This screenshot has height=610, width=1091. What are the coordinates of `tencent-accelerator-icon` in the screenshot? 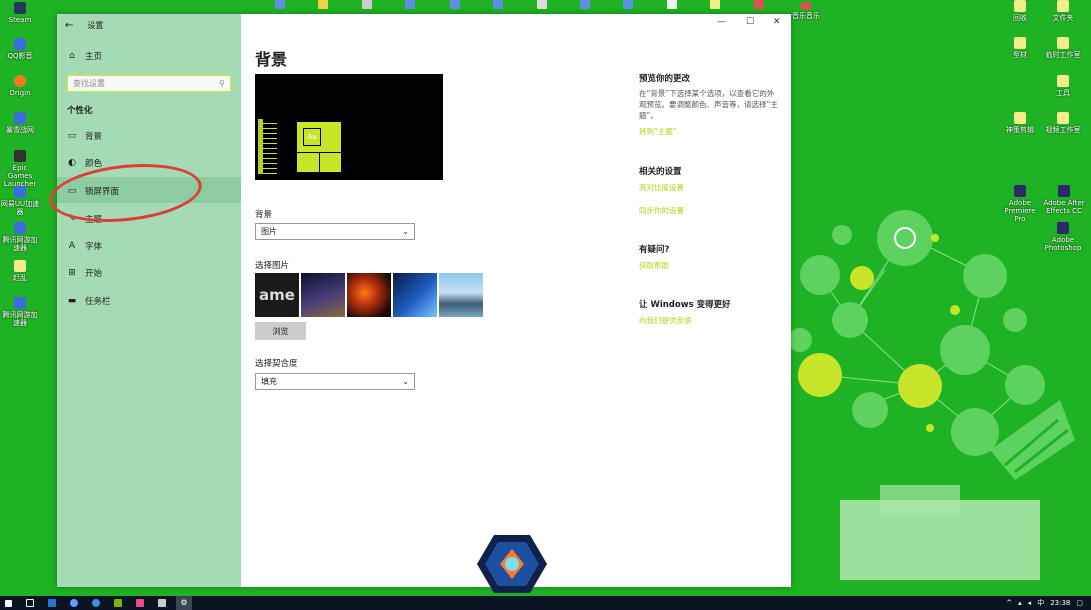 It's located at (20, 303).